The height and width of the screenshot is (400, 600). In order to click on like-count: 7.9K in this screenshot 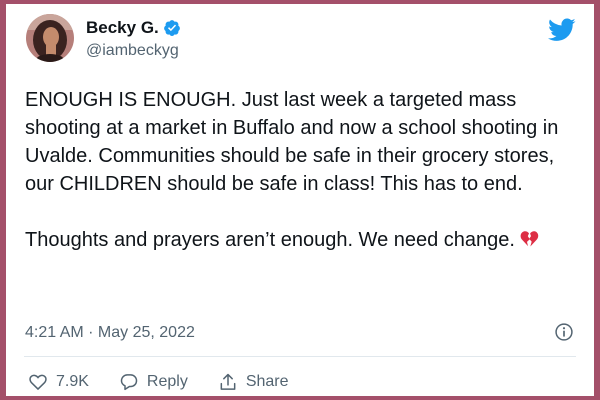, I will do `click(72, 381)`.